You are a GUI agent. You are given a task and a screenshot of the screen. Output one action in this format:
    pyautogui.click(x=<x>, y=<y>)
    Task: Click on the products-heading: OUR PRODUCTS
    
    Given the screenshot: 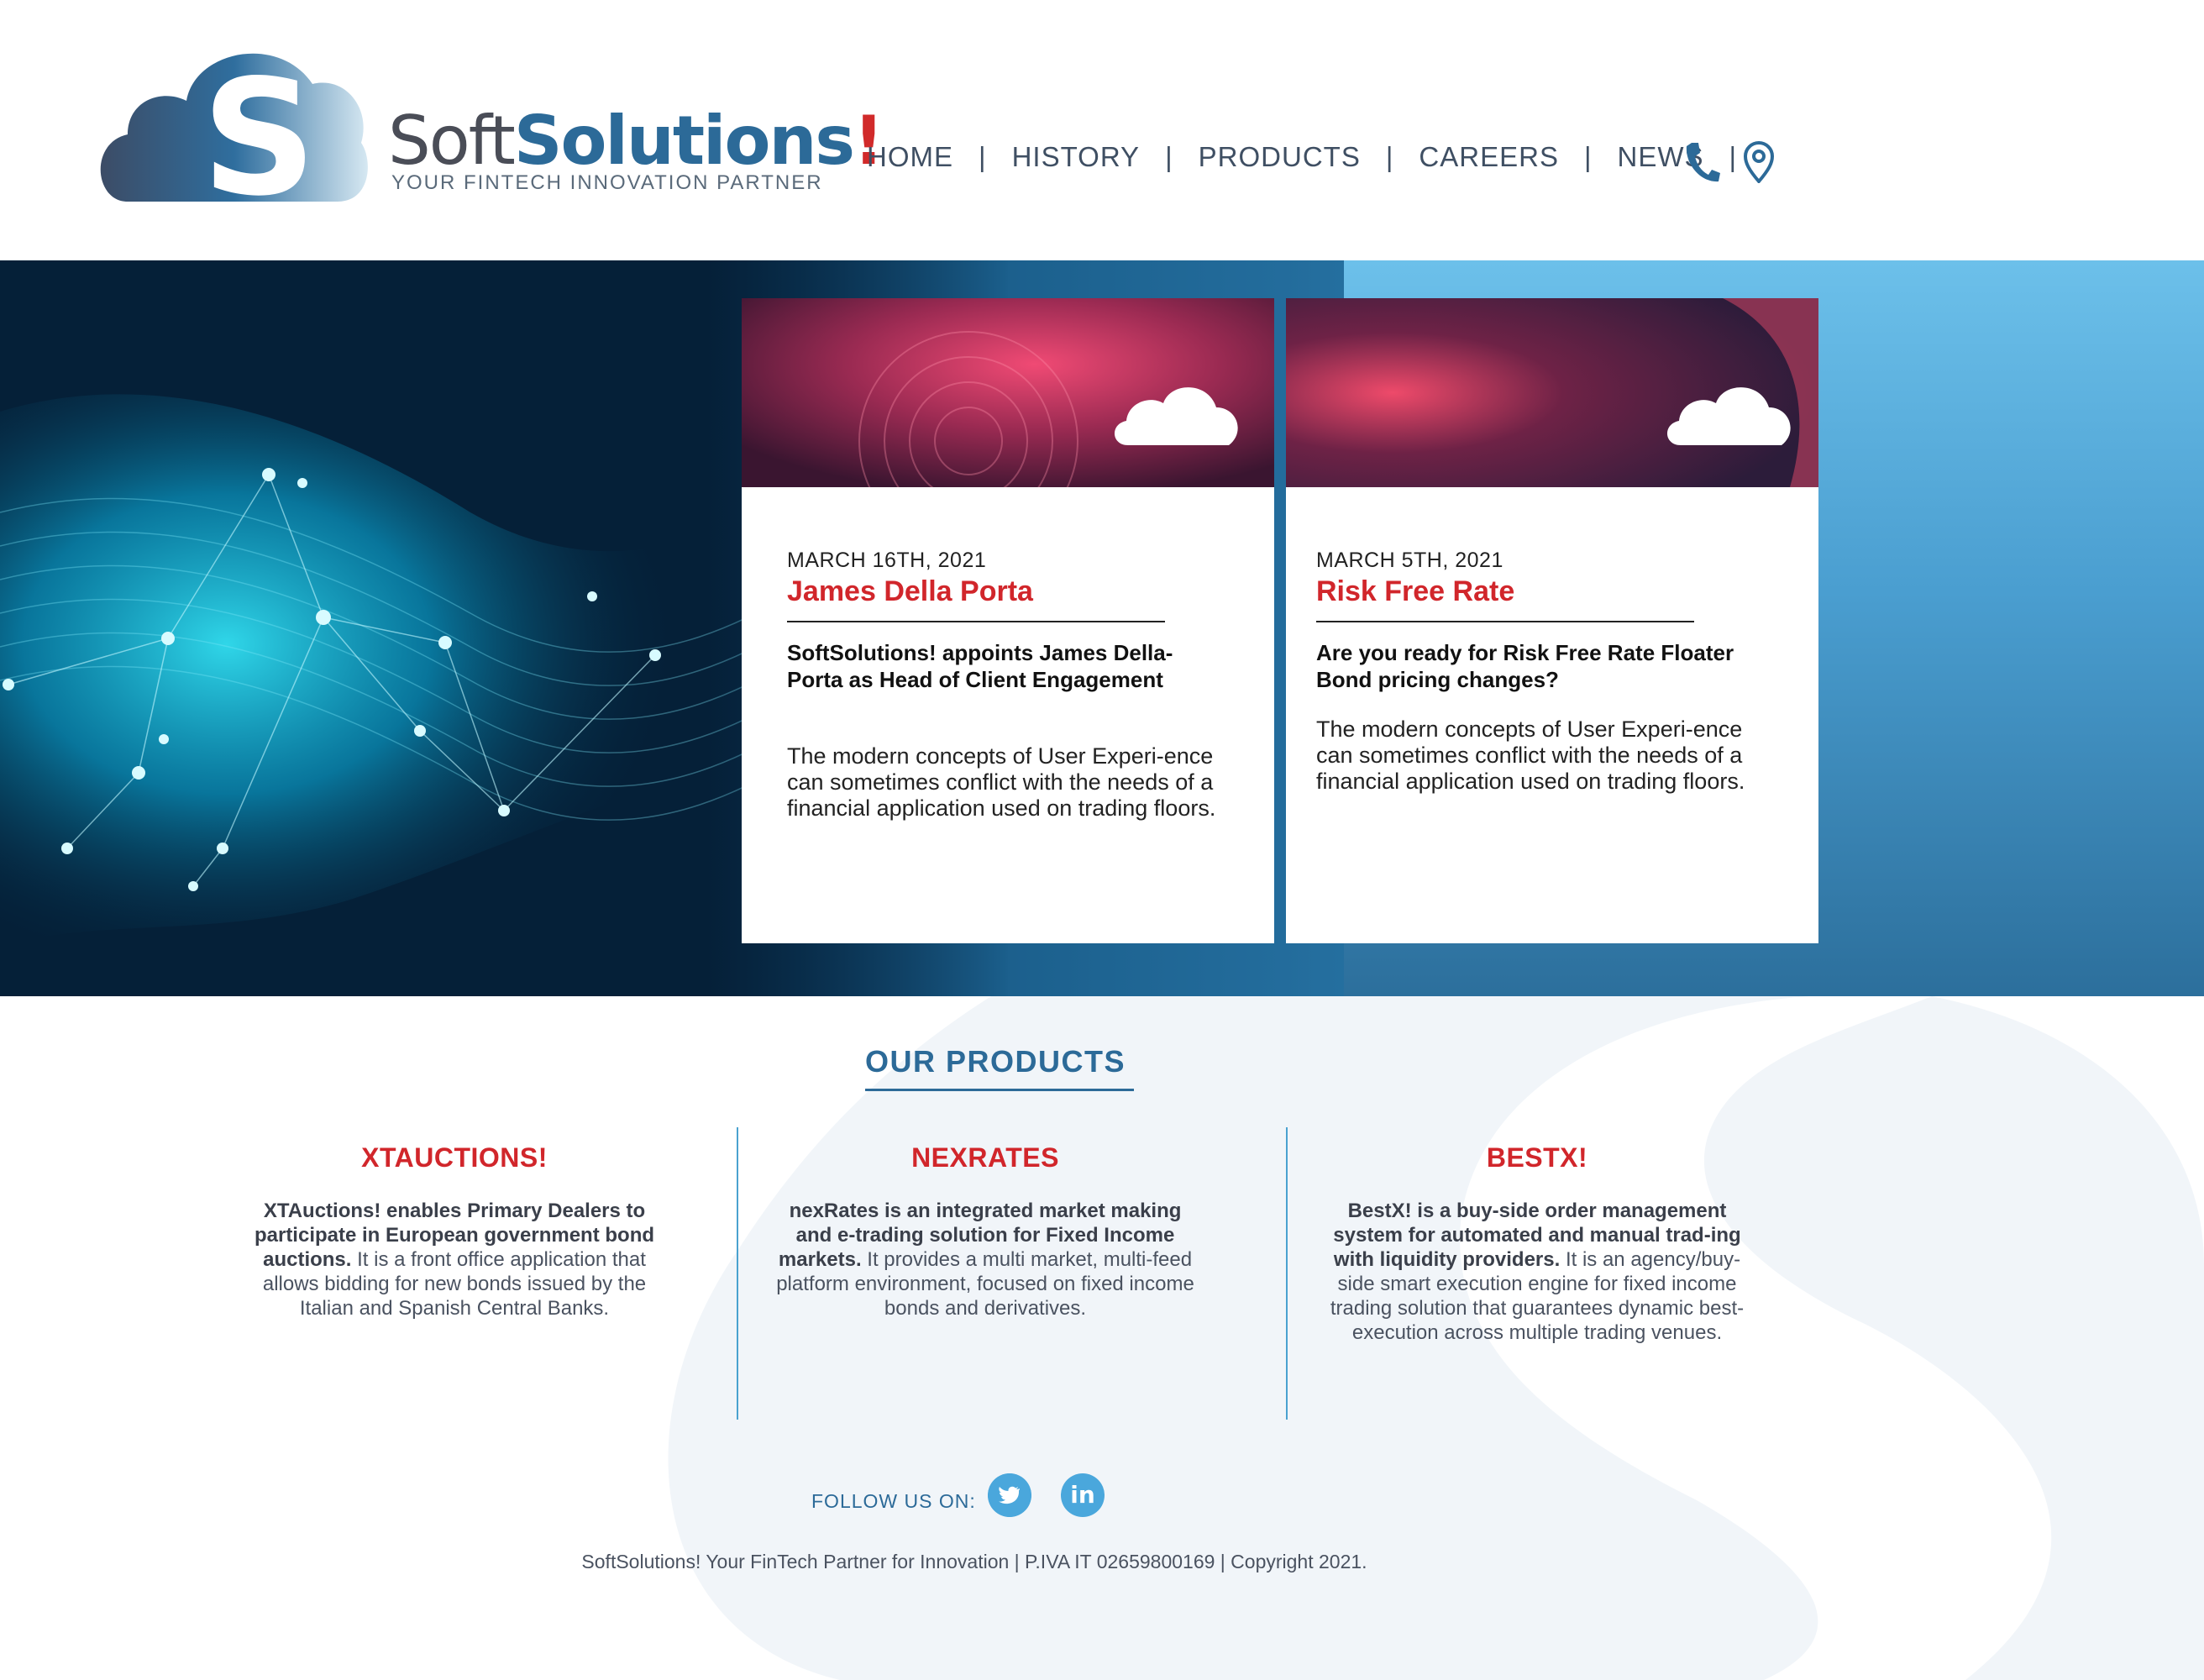 What is the action you would take?
    pyautogui.click(x=995, y=1061)
    